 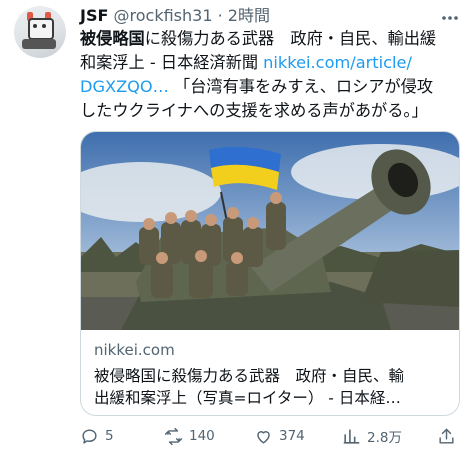 I want to click on tweet-line-3: DGXZQO… 「台湾有事をみすえ、ロシアが侵攻, so click(x=272, y=87).